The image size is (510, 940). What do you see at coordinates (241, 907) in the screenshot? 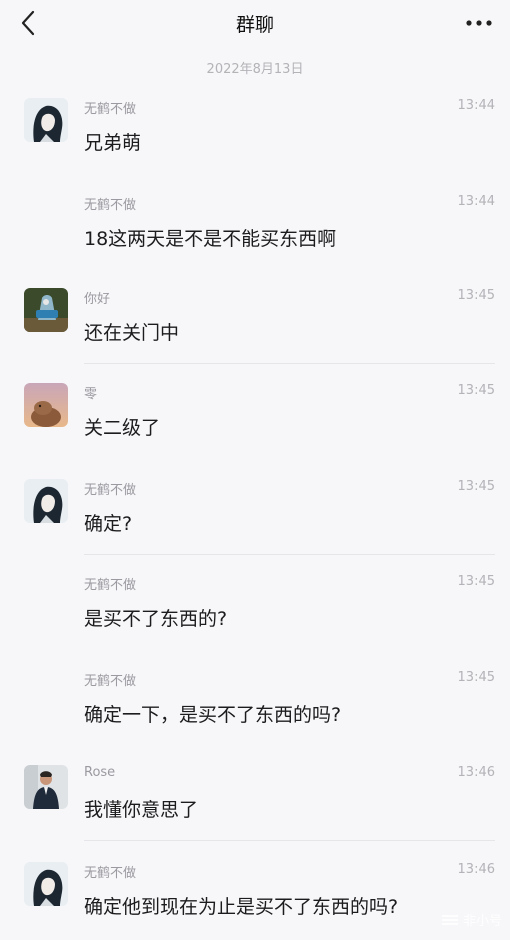
I see `message-text: 确定他到现在为止是买不了东西的吗?` at bounding box center [241, 907].